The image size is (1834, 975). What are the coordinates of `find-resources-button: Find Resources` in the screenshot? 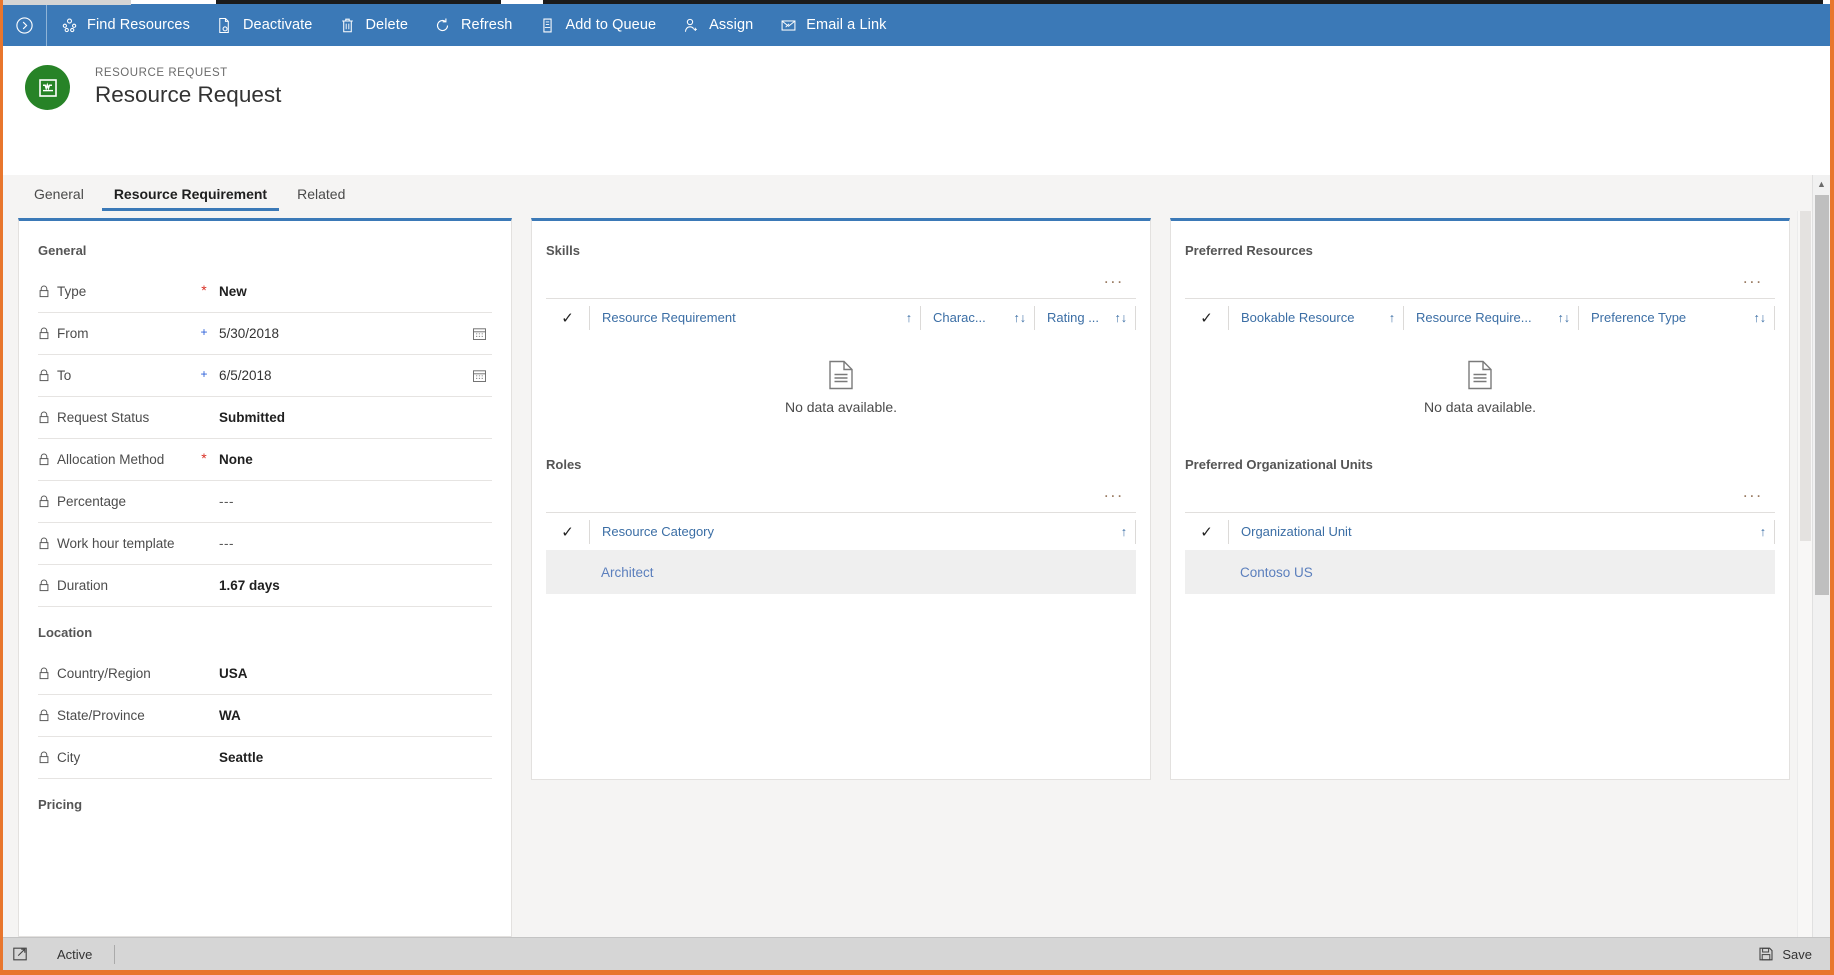 It's located at (125, 25).